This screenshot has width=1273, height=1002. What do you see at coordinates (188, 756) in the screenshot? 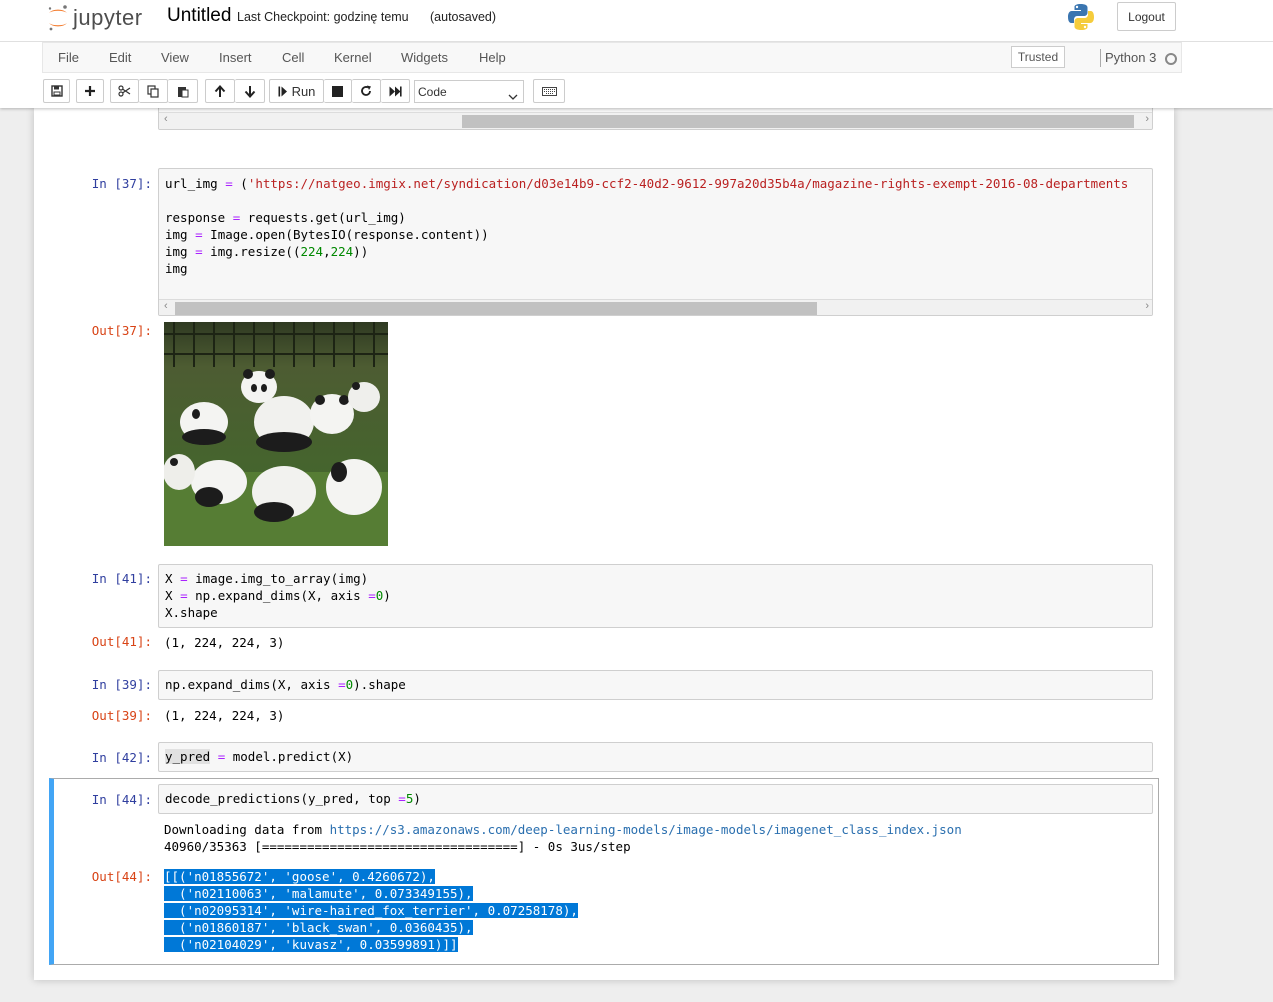
I see `code-token: y_pred` at bounding box center [188, 756].